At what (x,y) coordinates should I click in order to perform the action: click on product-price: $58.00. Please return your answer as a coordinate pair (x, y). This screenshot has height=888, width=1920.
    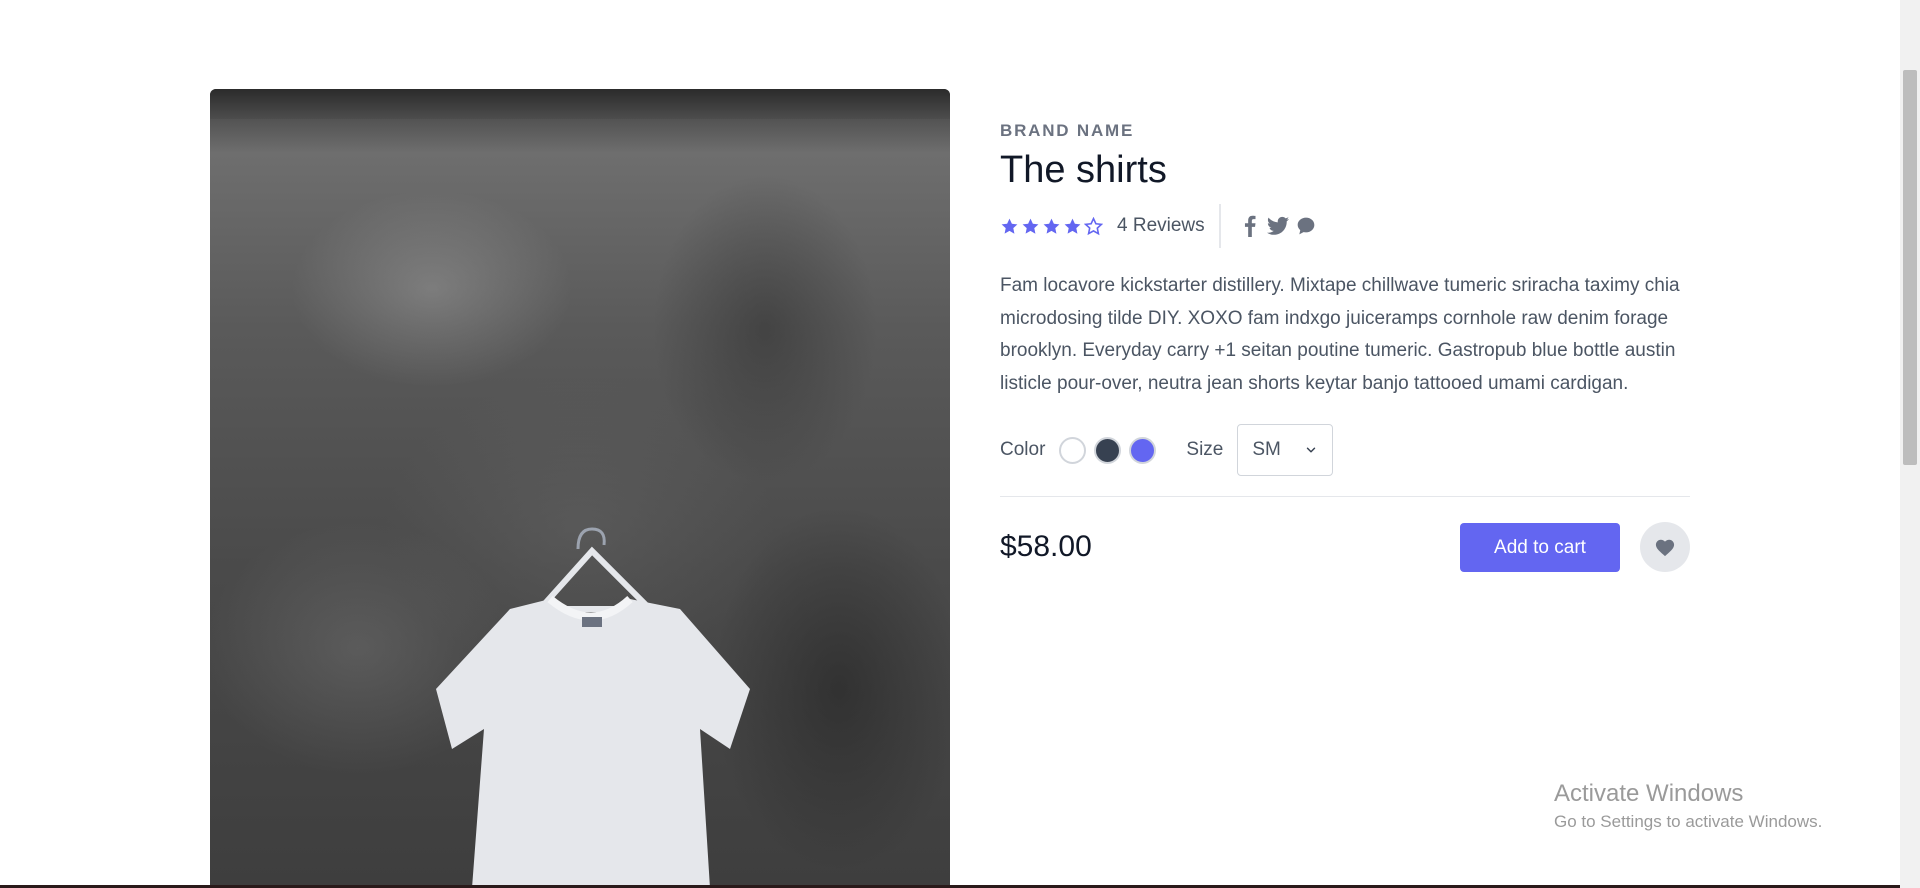
    Looking at the image, I should click on (1046, 546).